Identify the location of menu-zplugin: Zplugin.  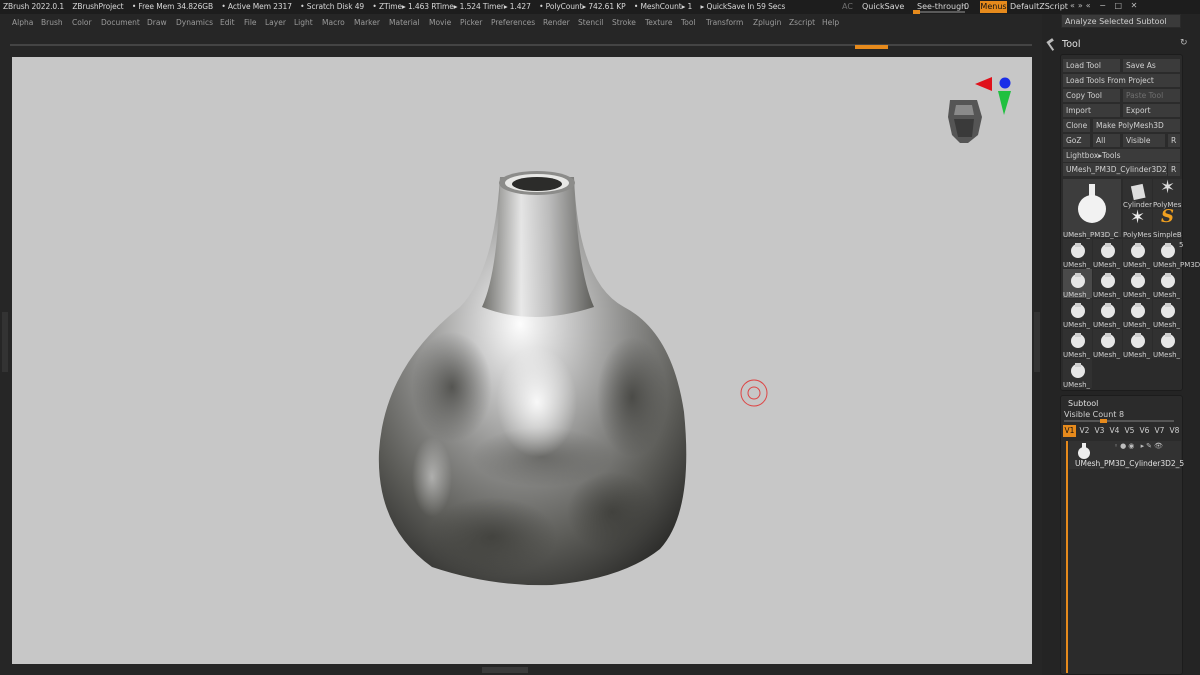
(767, 22).